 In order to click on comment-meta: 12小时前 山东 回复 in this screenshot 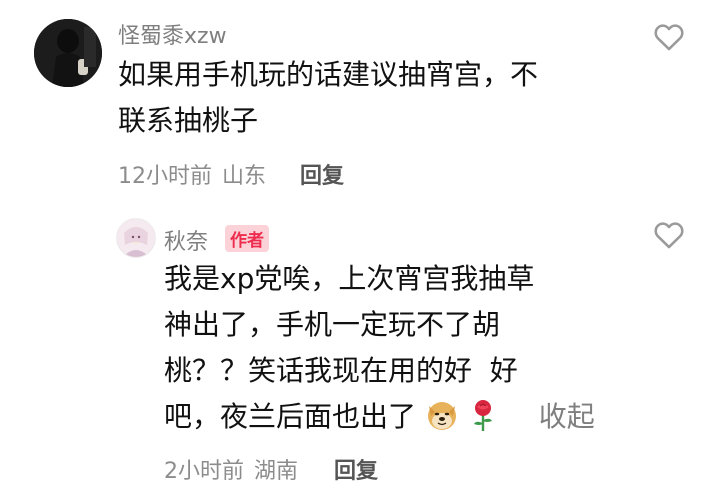, I will do `click(231, 174)`.